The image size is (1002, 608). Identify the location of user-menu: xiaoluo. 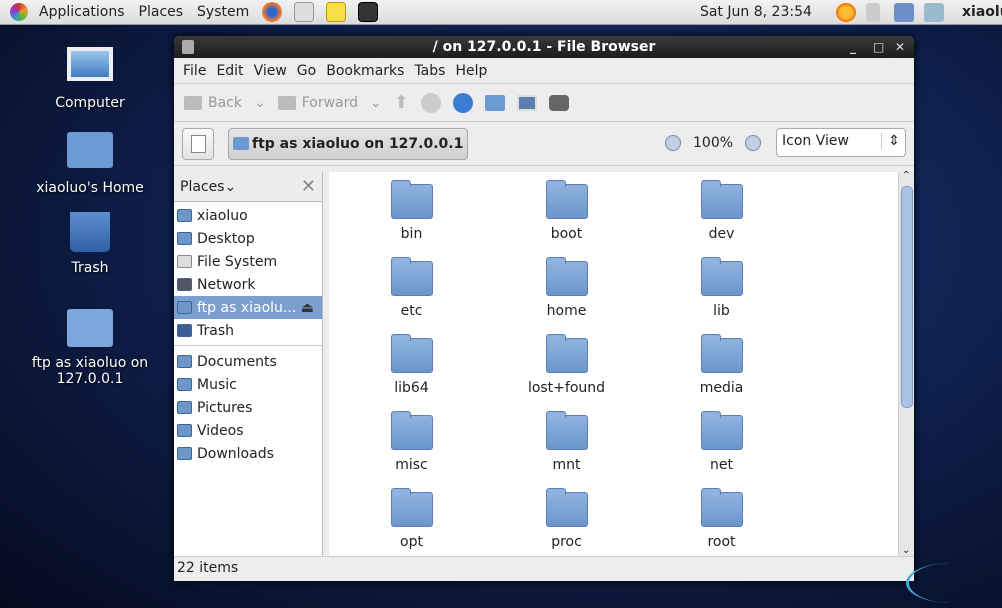
(982, 12).